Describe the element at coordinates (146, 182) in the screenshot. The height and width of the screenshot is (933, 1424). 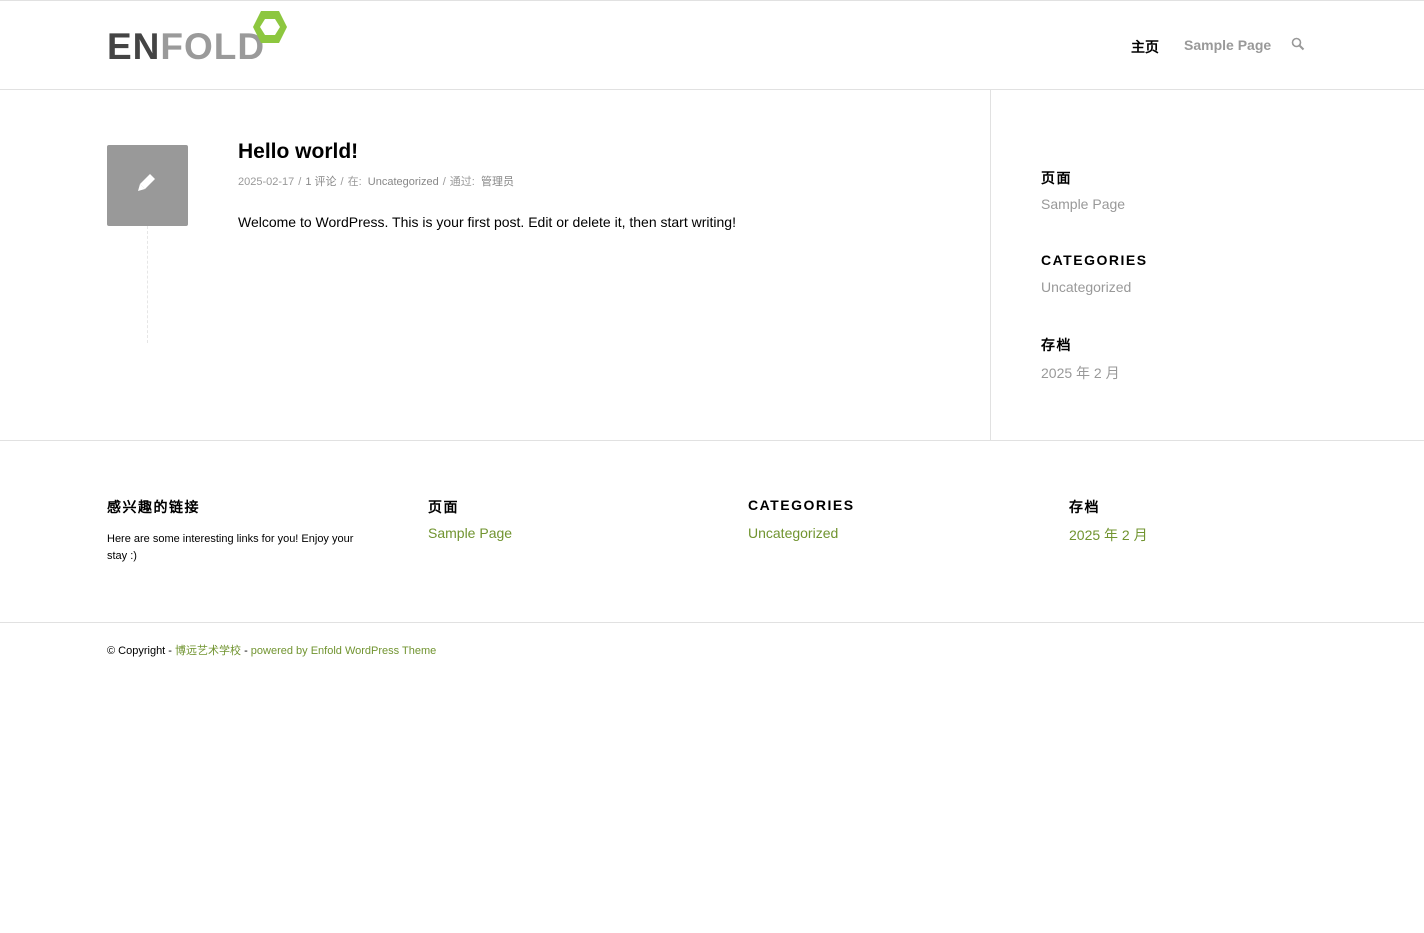
I see `pencil-icon` at that location.